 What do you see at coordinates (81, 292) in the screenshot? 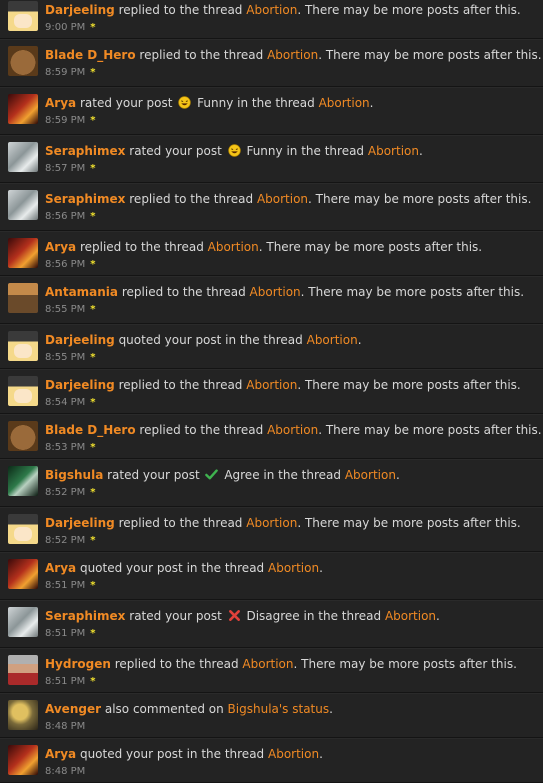
I see `username-link: Antamania` at bounding box center [81, 292].